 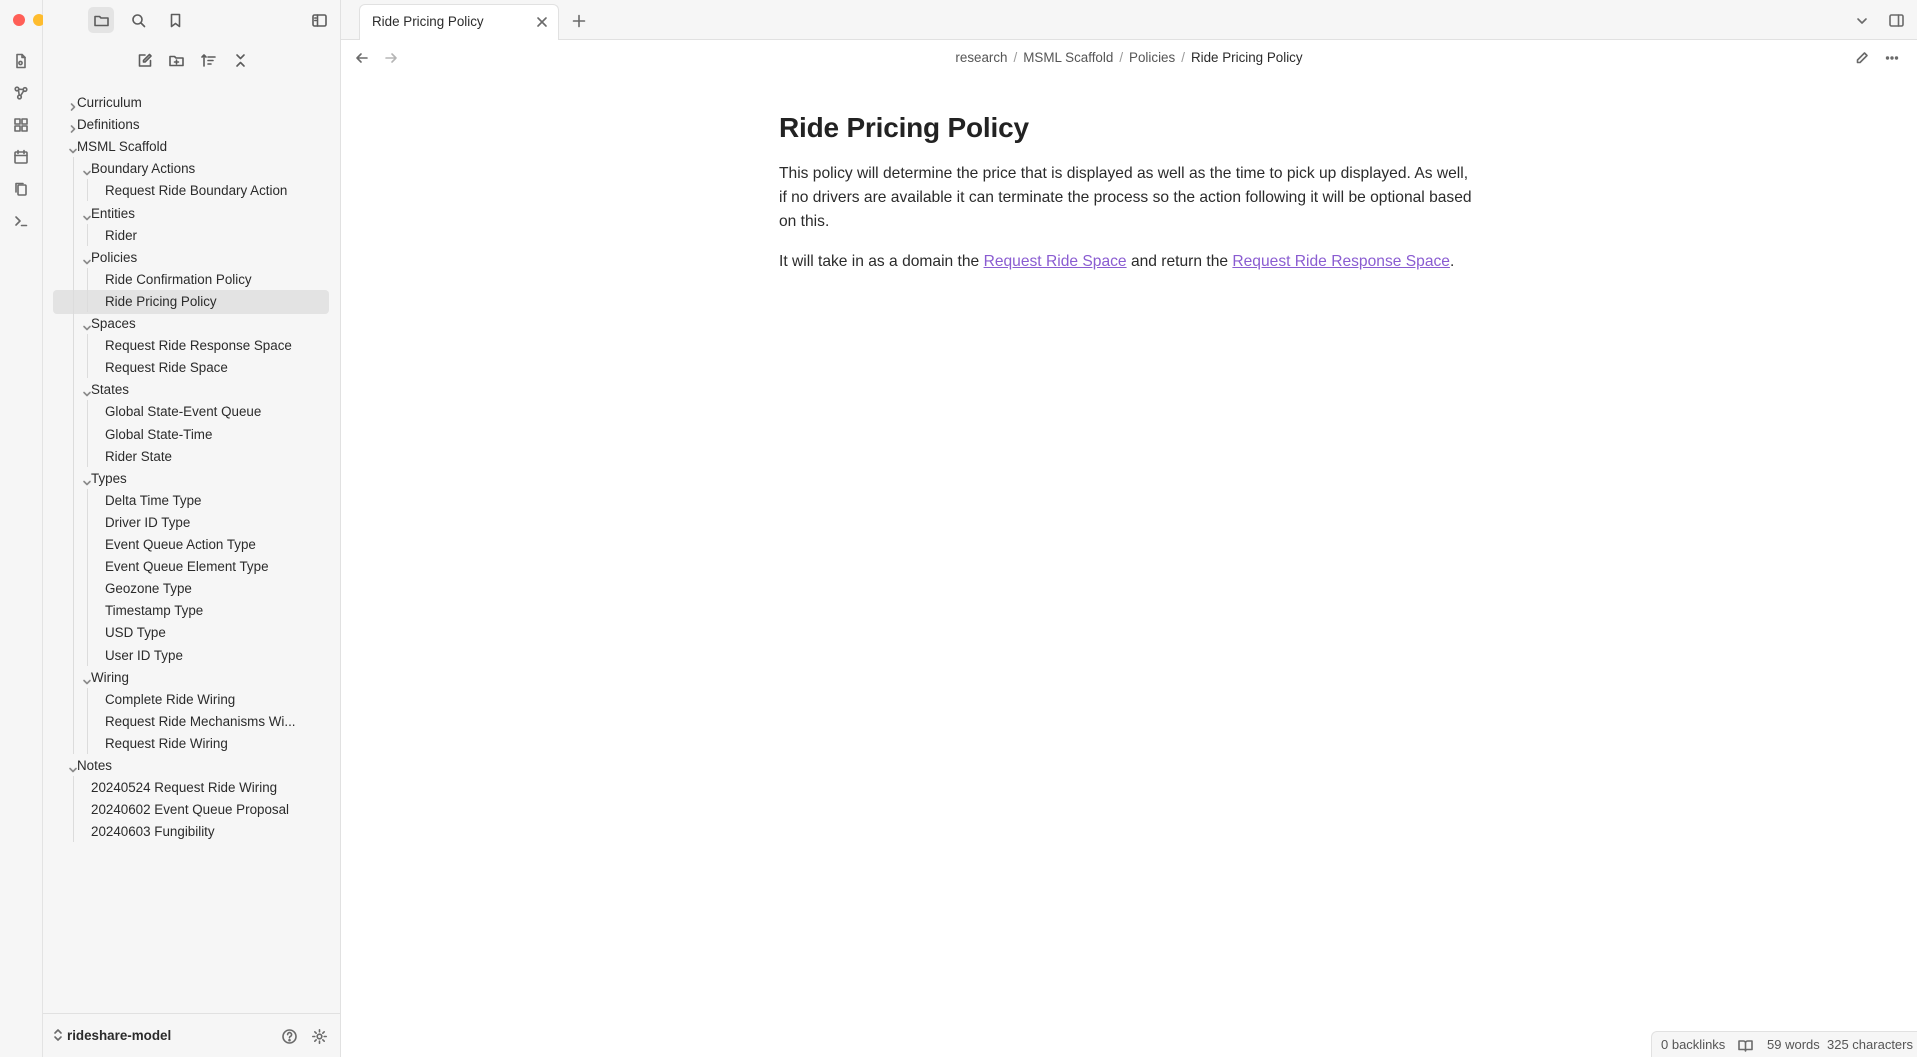 I want to click on collapse-all-icon, so click(x=240, y=60).